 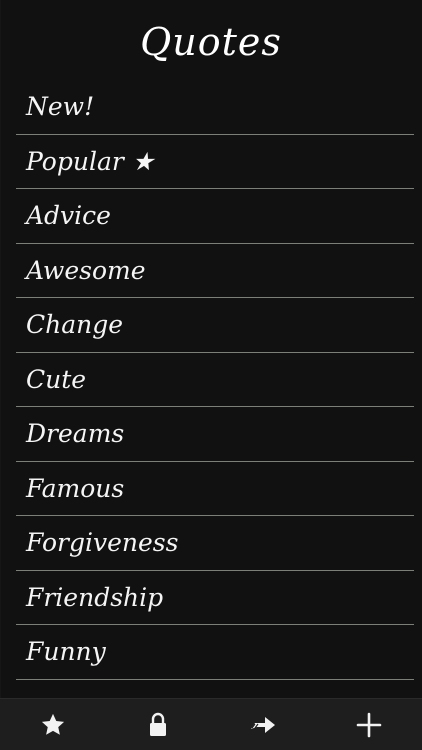 I want to click on list-item-label: Awesome, so click(x=86, y=270).